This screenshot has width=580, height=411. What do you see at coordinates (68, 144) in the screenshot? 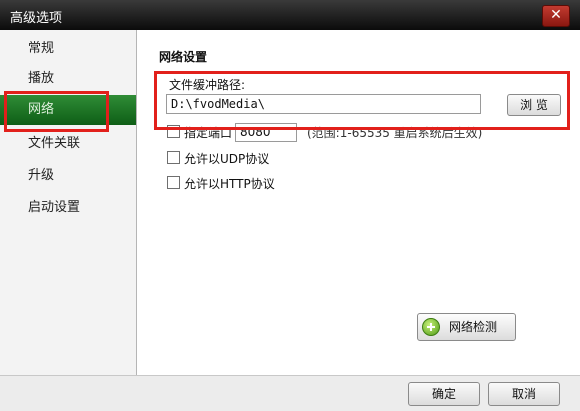
I see `sidebar-item-file-association: 文件关联` at bounding box center [68, 144].